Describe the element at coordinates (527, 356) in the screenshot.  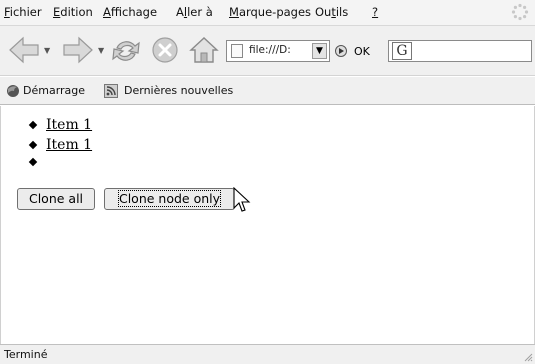
I see `resize-grip-icon` at that location.